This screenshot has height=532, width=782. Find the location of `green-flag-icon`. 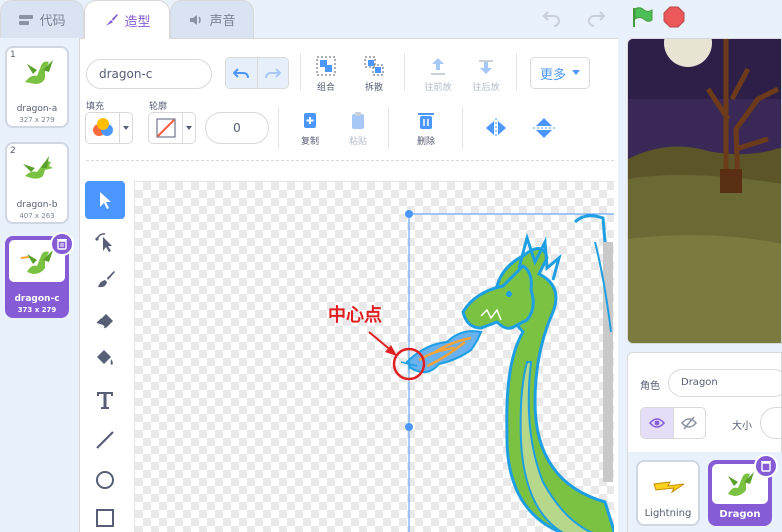

green-flag-icon is located at coordinates (642, 17).